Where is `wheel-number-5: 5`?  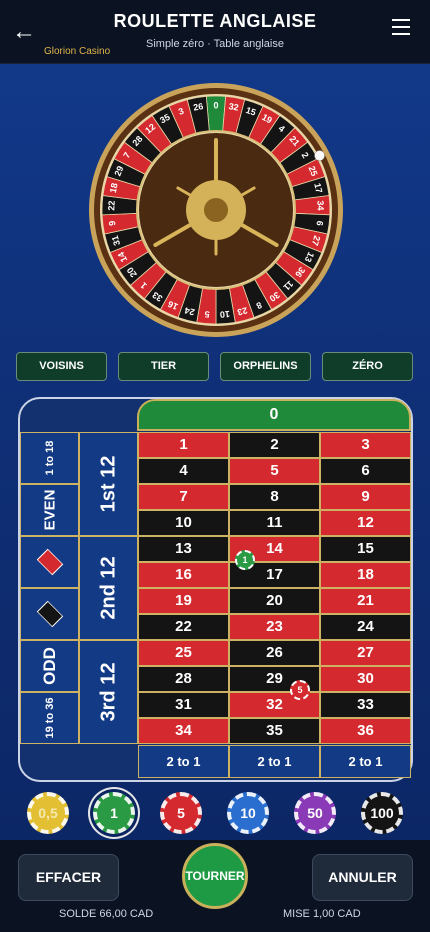 wheel-number-5: 5 is located at coordinates (207, 314).